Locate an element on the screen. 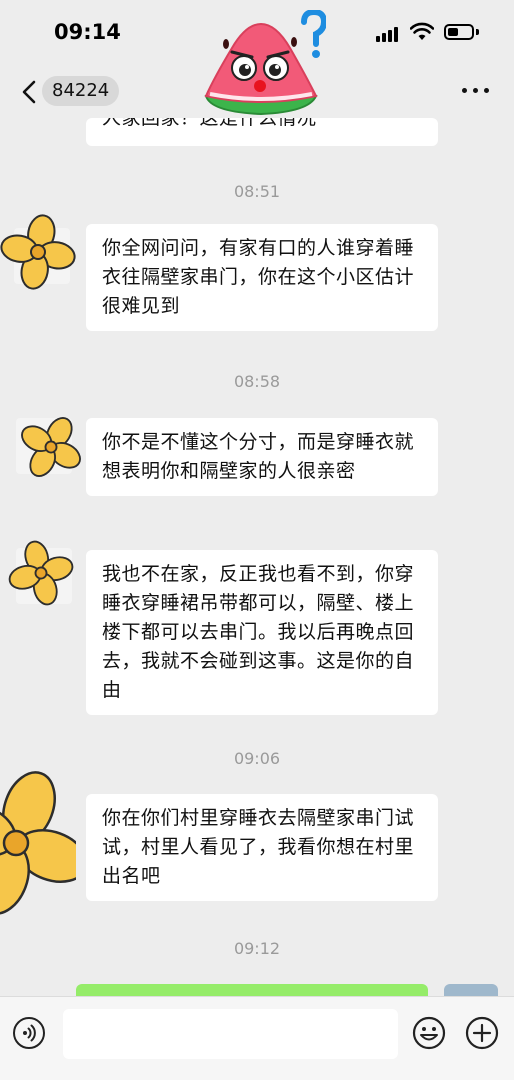 This screenshot has width=514, height=1080. message-text: 你在你们村里穿睡衣去隔壁家串门试试，村里人看见了，我看你想在村里出名吧 is located at coordinates (258, 847).